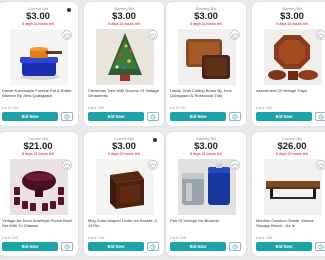 The width and height of the screenshot is (325, 260). I want to click on lot-title: Assortment Of Vintage Trays, so click(290, 90).